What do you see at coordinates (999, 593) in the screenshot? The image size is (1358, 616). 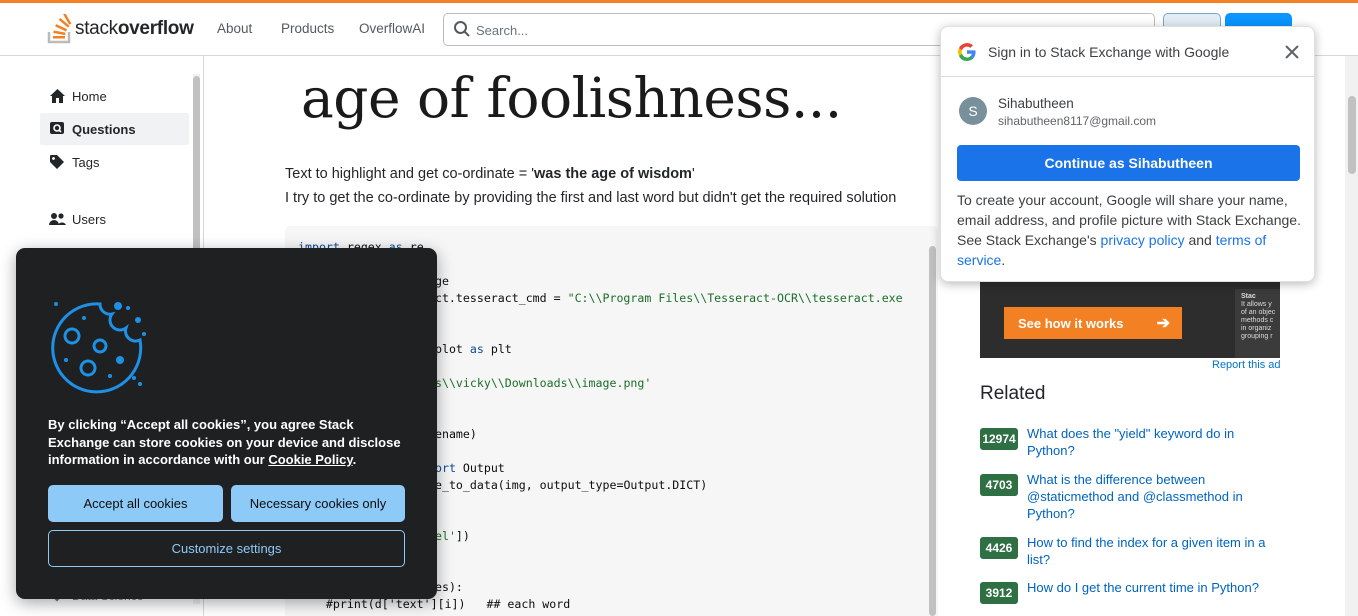 I see `related-score-badge: 3912` at bounding box center [999, 593].